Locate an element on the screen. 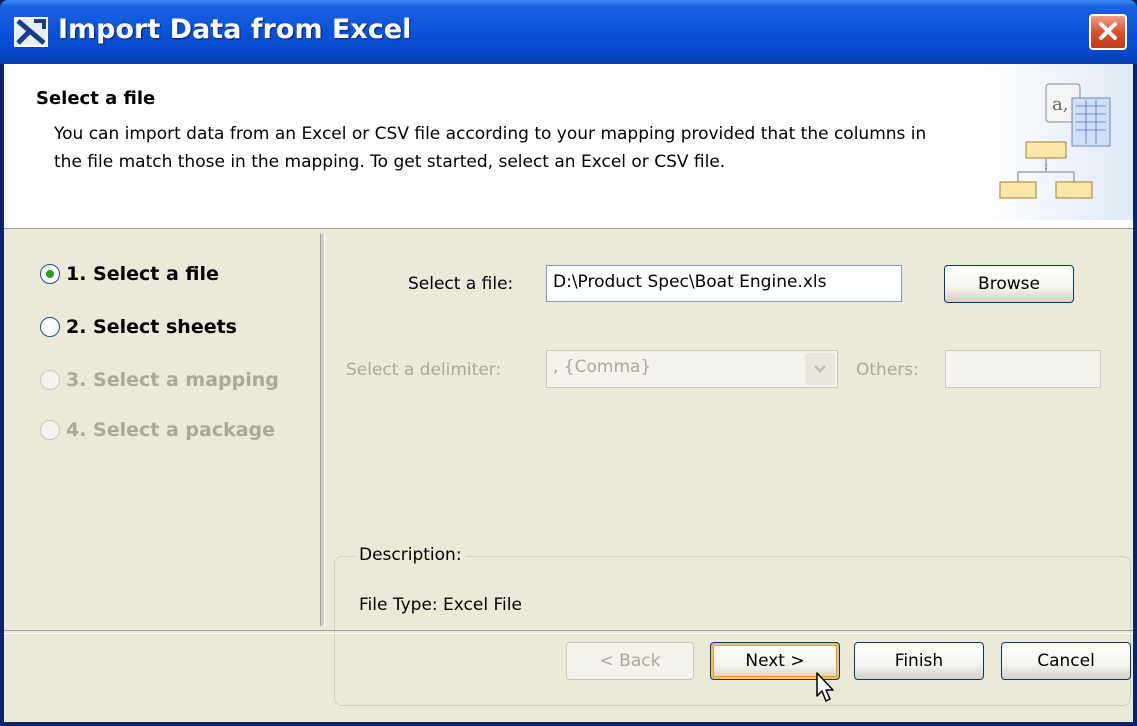  step-label: 1. Select a file is located at coordinates (142, 274).